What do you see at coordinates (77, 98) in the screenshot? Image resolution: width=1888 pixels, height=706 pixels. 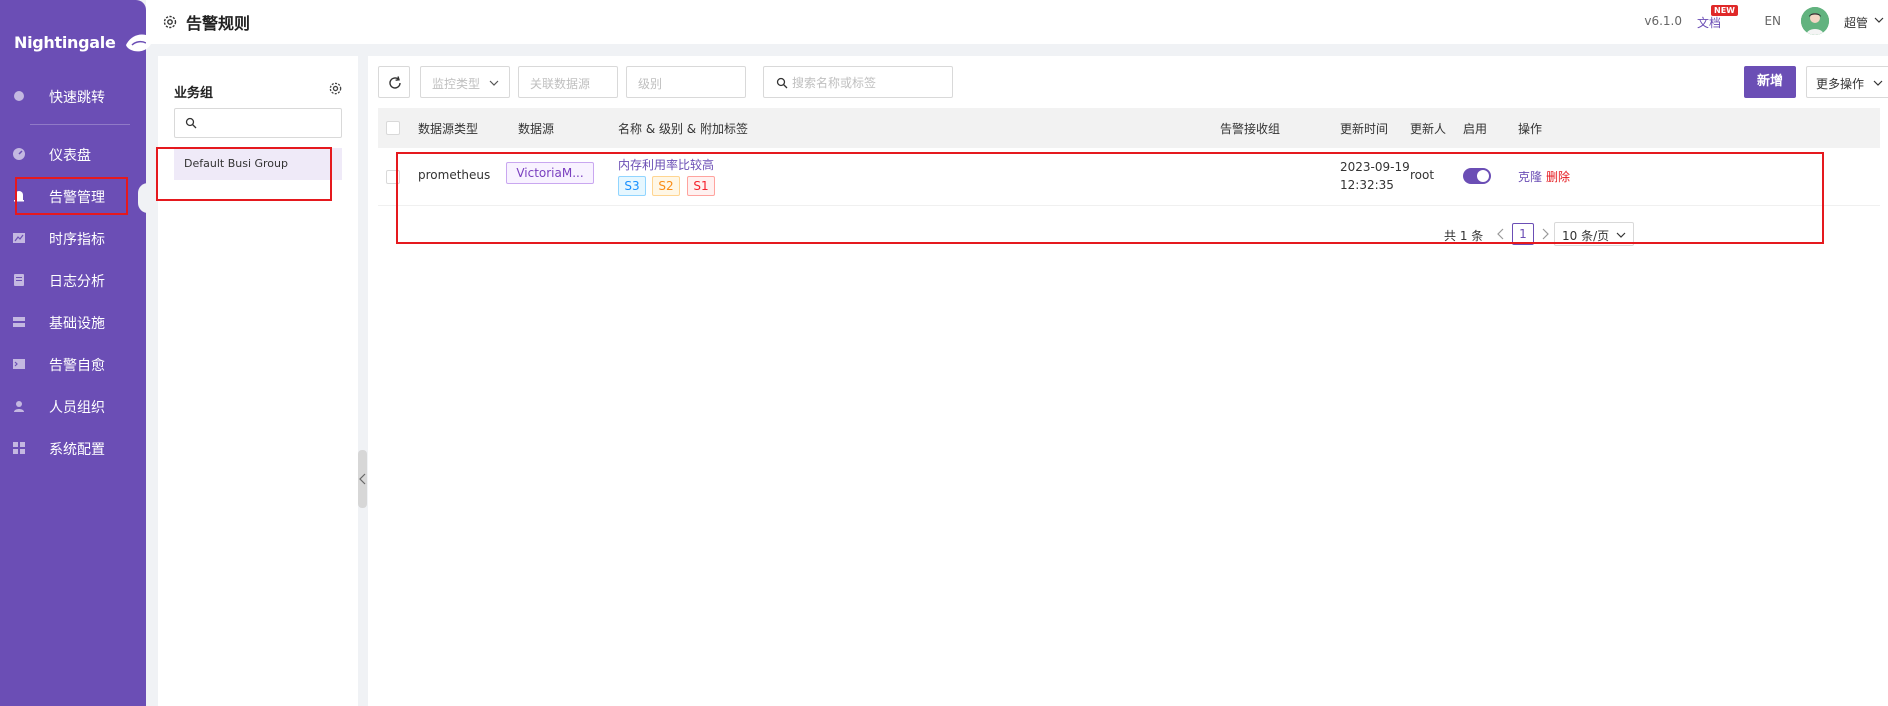 I see `sidebar-item-label: 快速跳转` at bounding box center [77, 98].